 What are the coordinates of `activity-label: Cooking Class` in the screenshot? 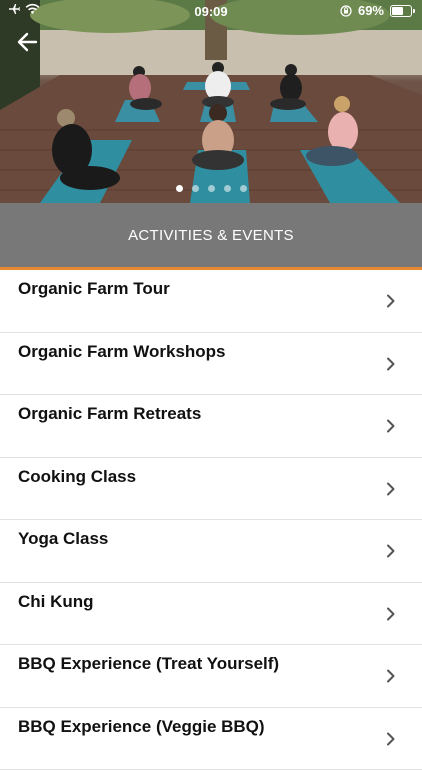 It's located at (77, 477).